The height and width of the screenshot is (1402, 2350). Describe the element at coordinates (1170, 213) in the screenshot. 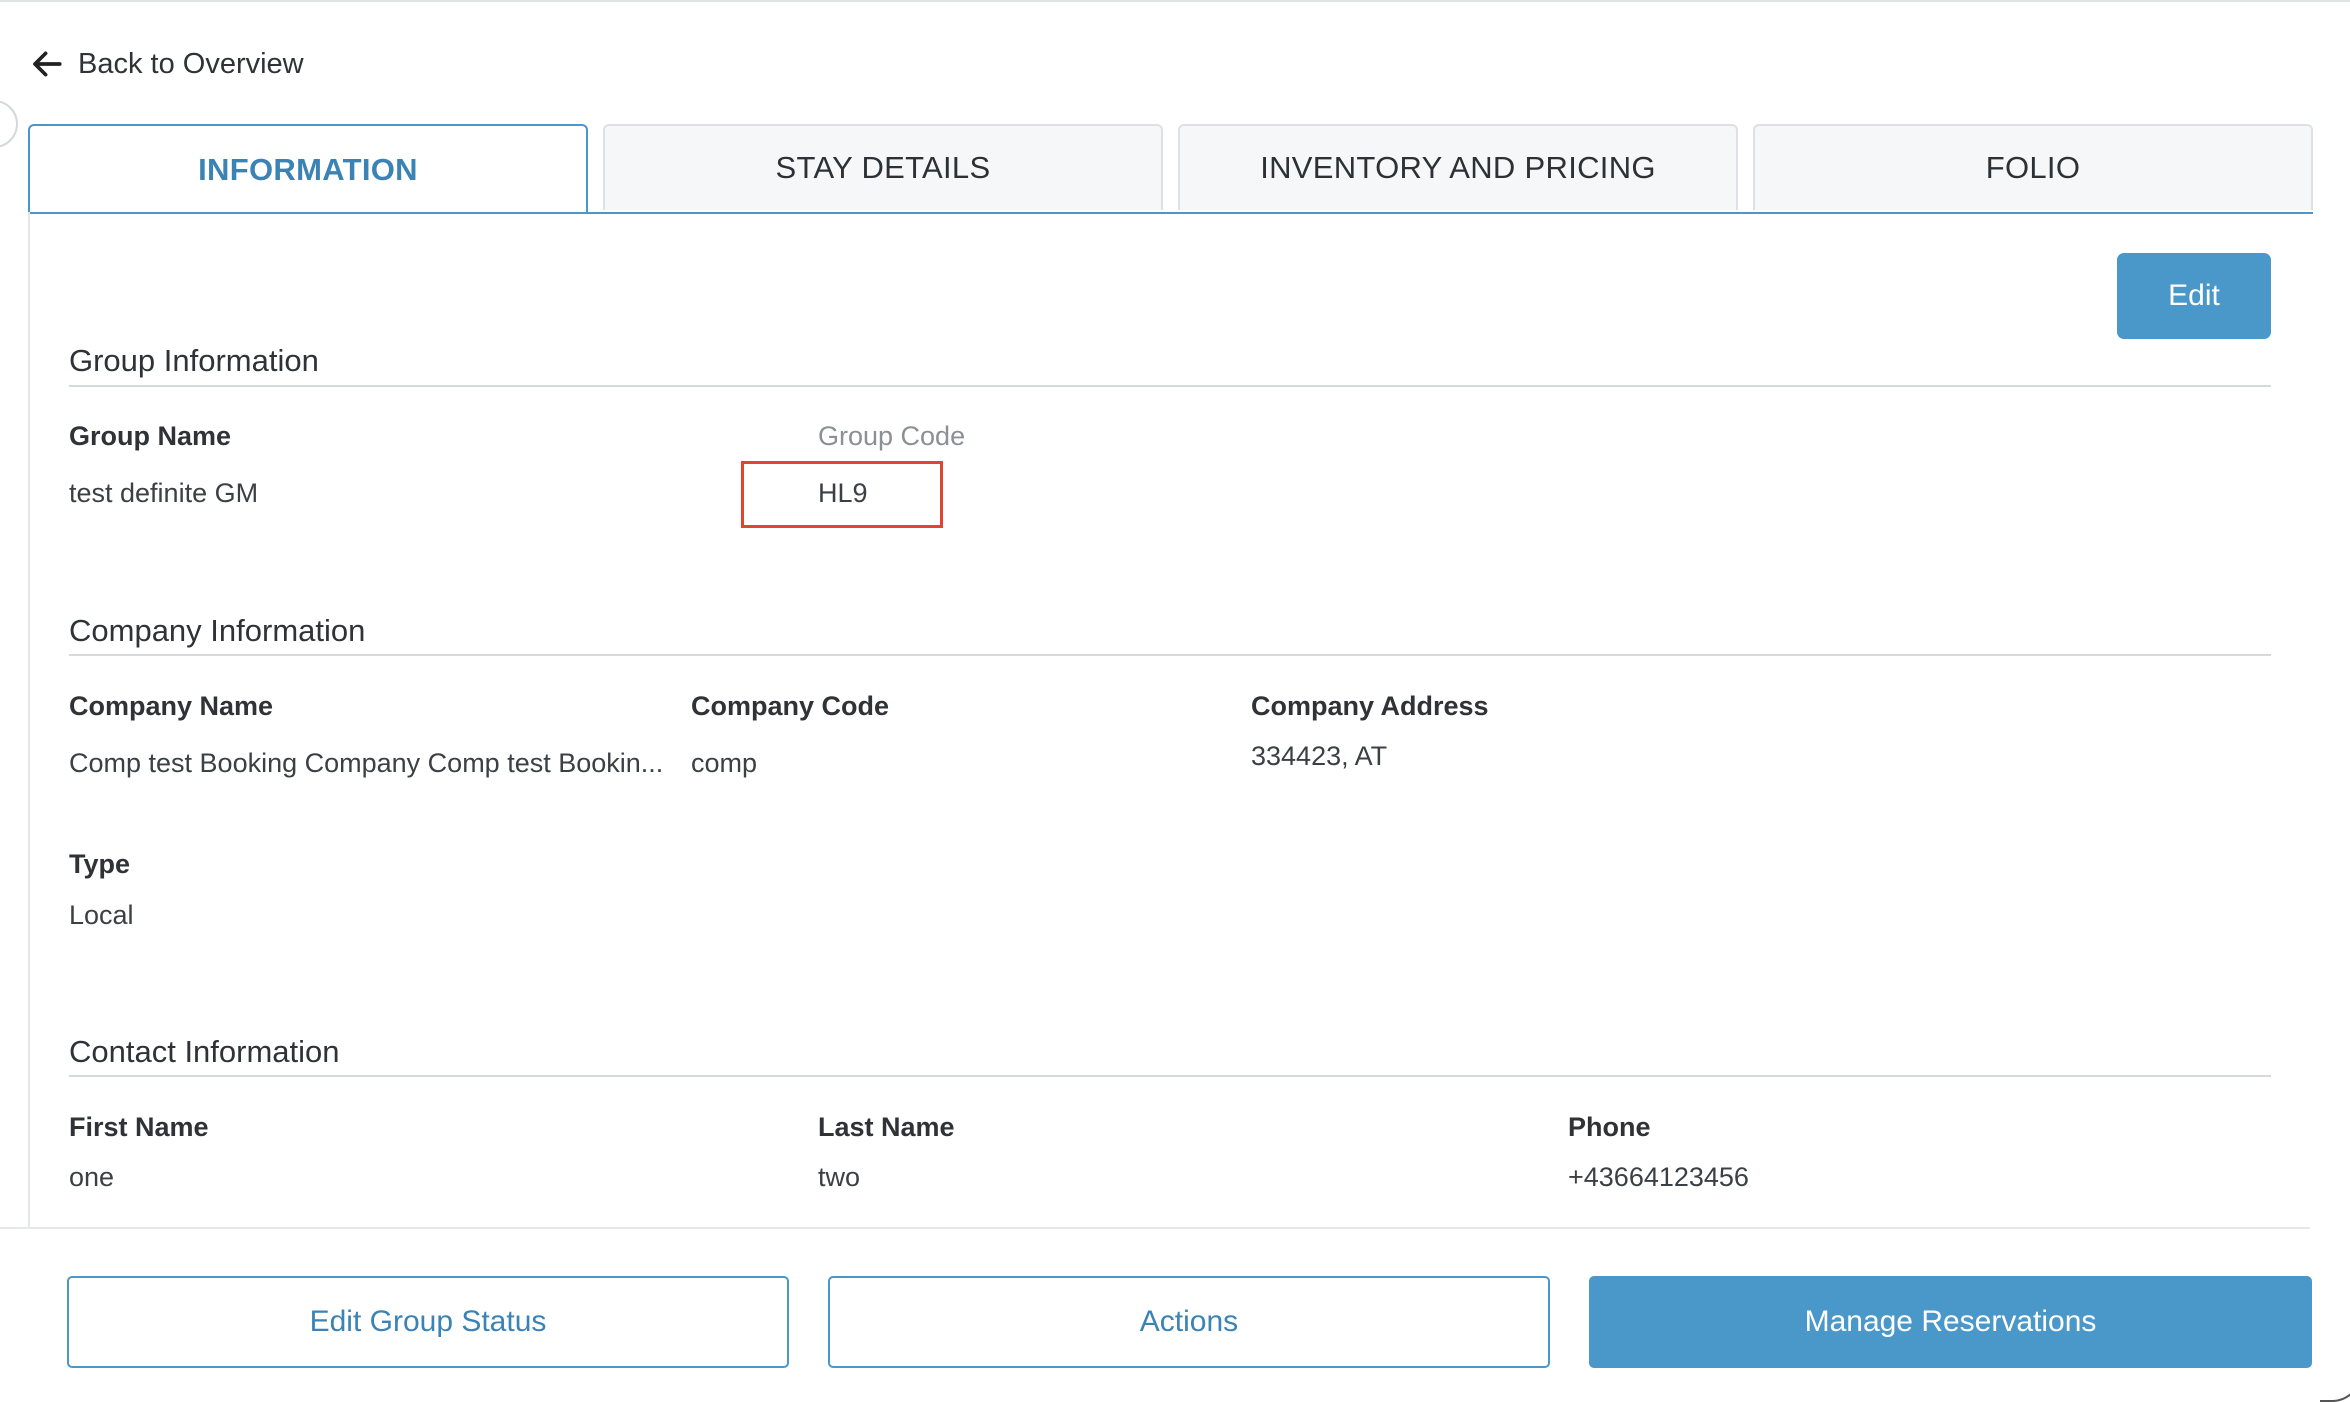

I see `tab-underline` at that location.